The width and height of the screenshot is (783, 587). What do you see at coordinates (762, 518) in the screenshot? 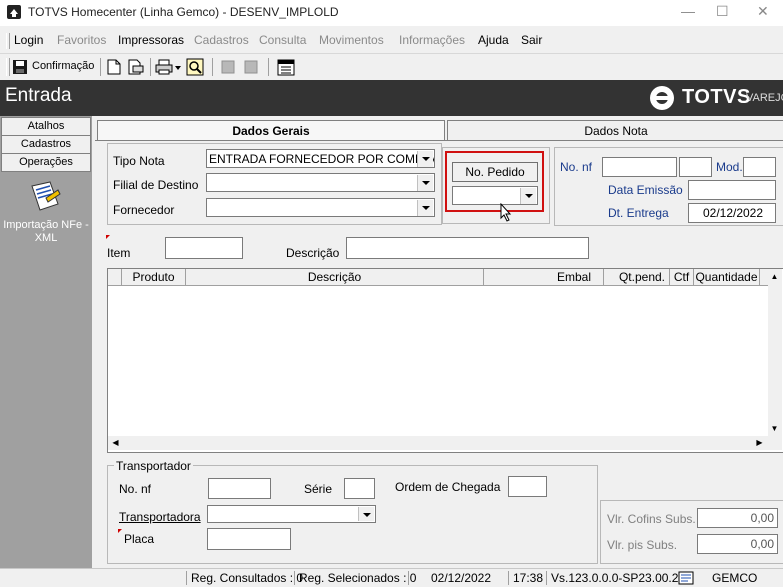
I see `cofins-value: 0,00` at bounding box center [762, 518].